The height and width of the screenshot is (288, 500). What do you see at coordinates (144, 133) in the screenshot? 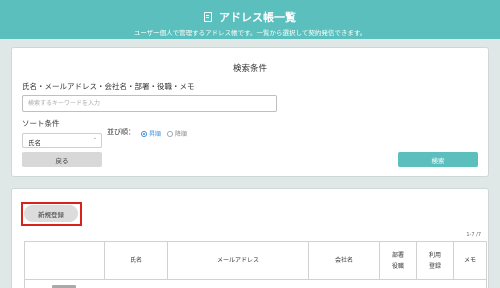
I see `radio-checked-icon` at bounding box center [144, 133].